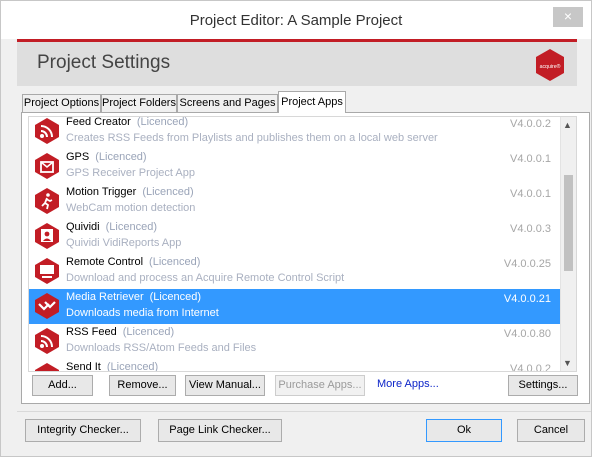 The image size is (592, 457). I want to click on app-name: Remote Control, so click(105, 262).